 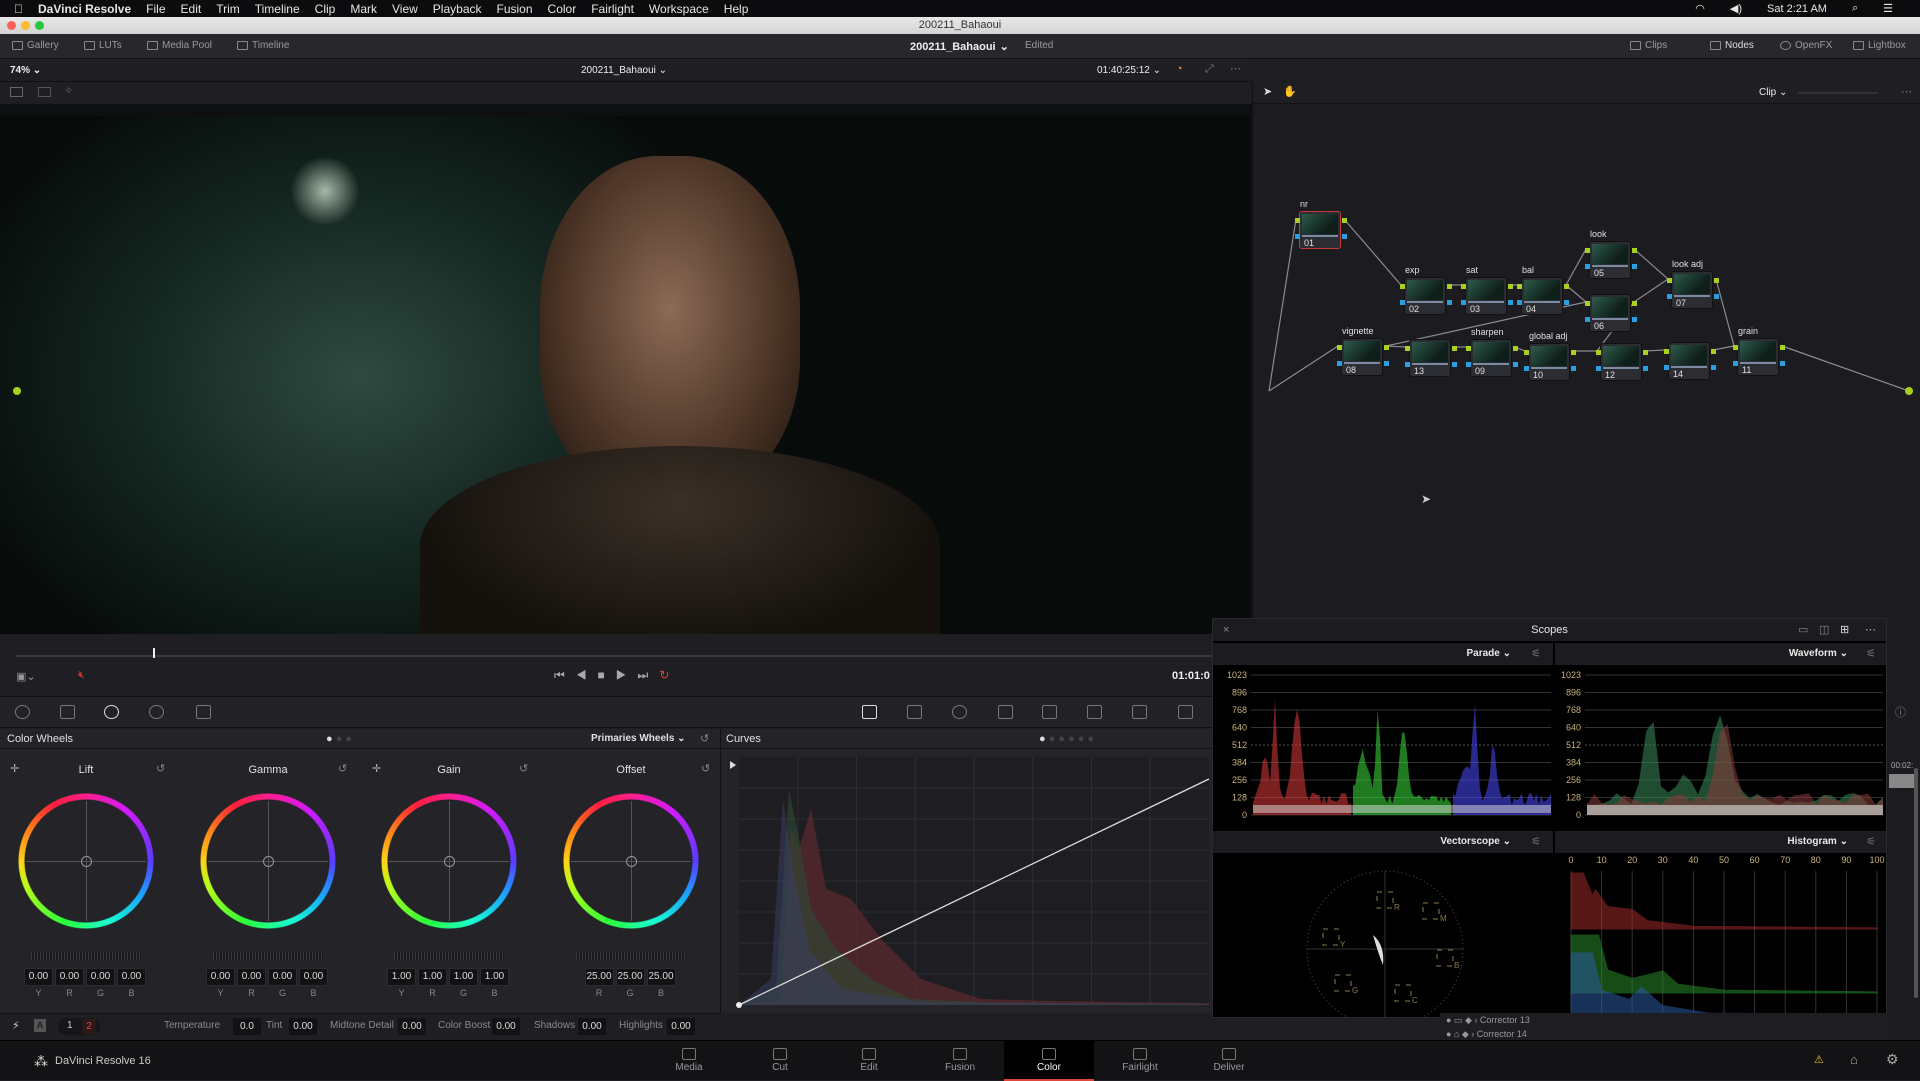 I want to click on scrollbar, so click(x=1916, y=883).